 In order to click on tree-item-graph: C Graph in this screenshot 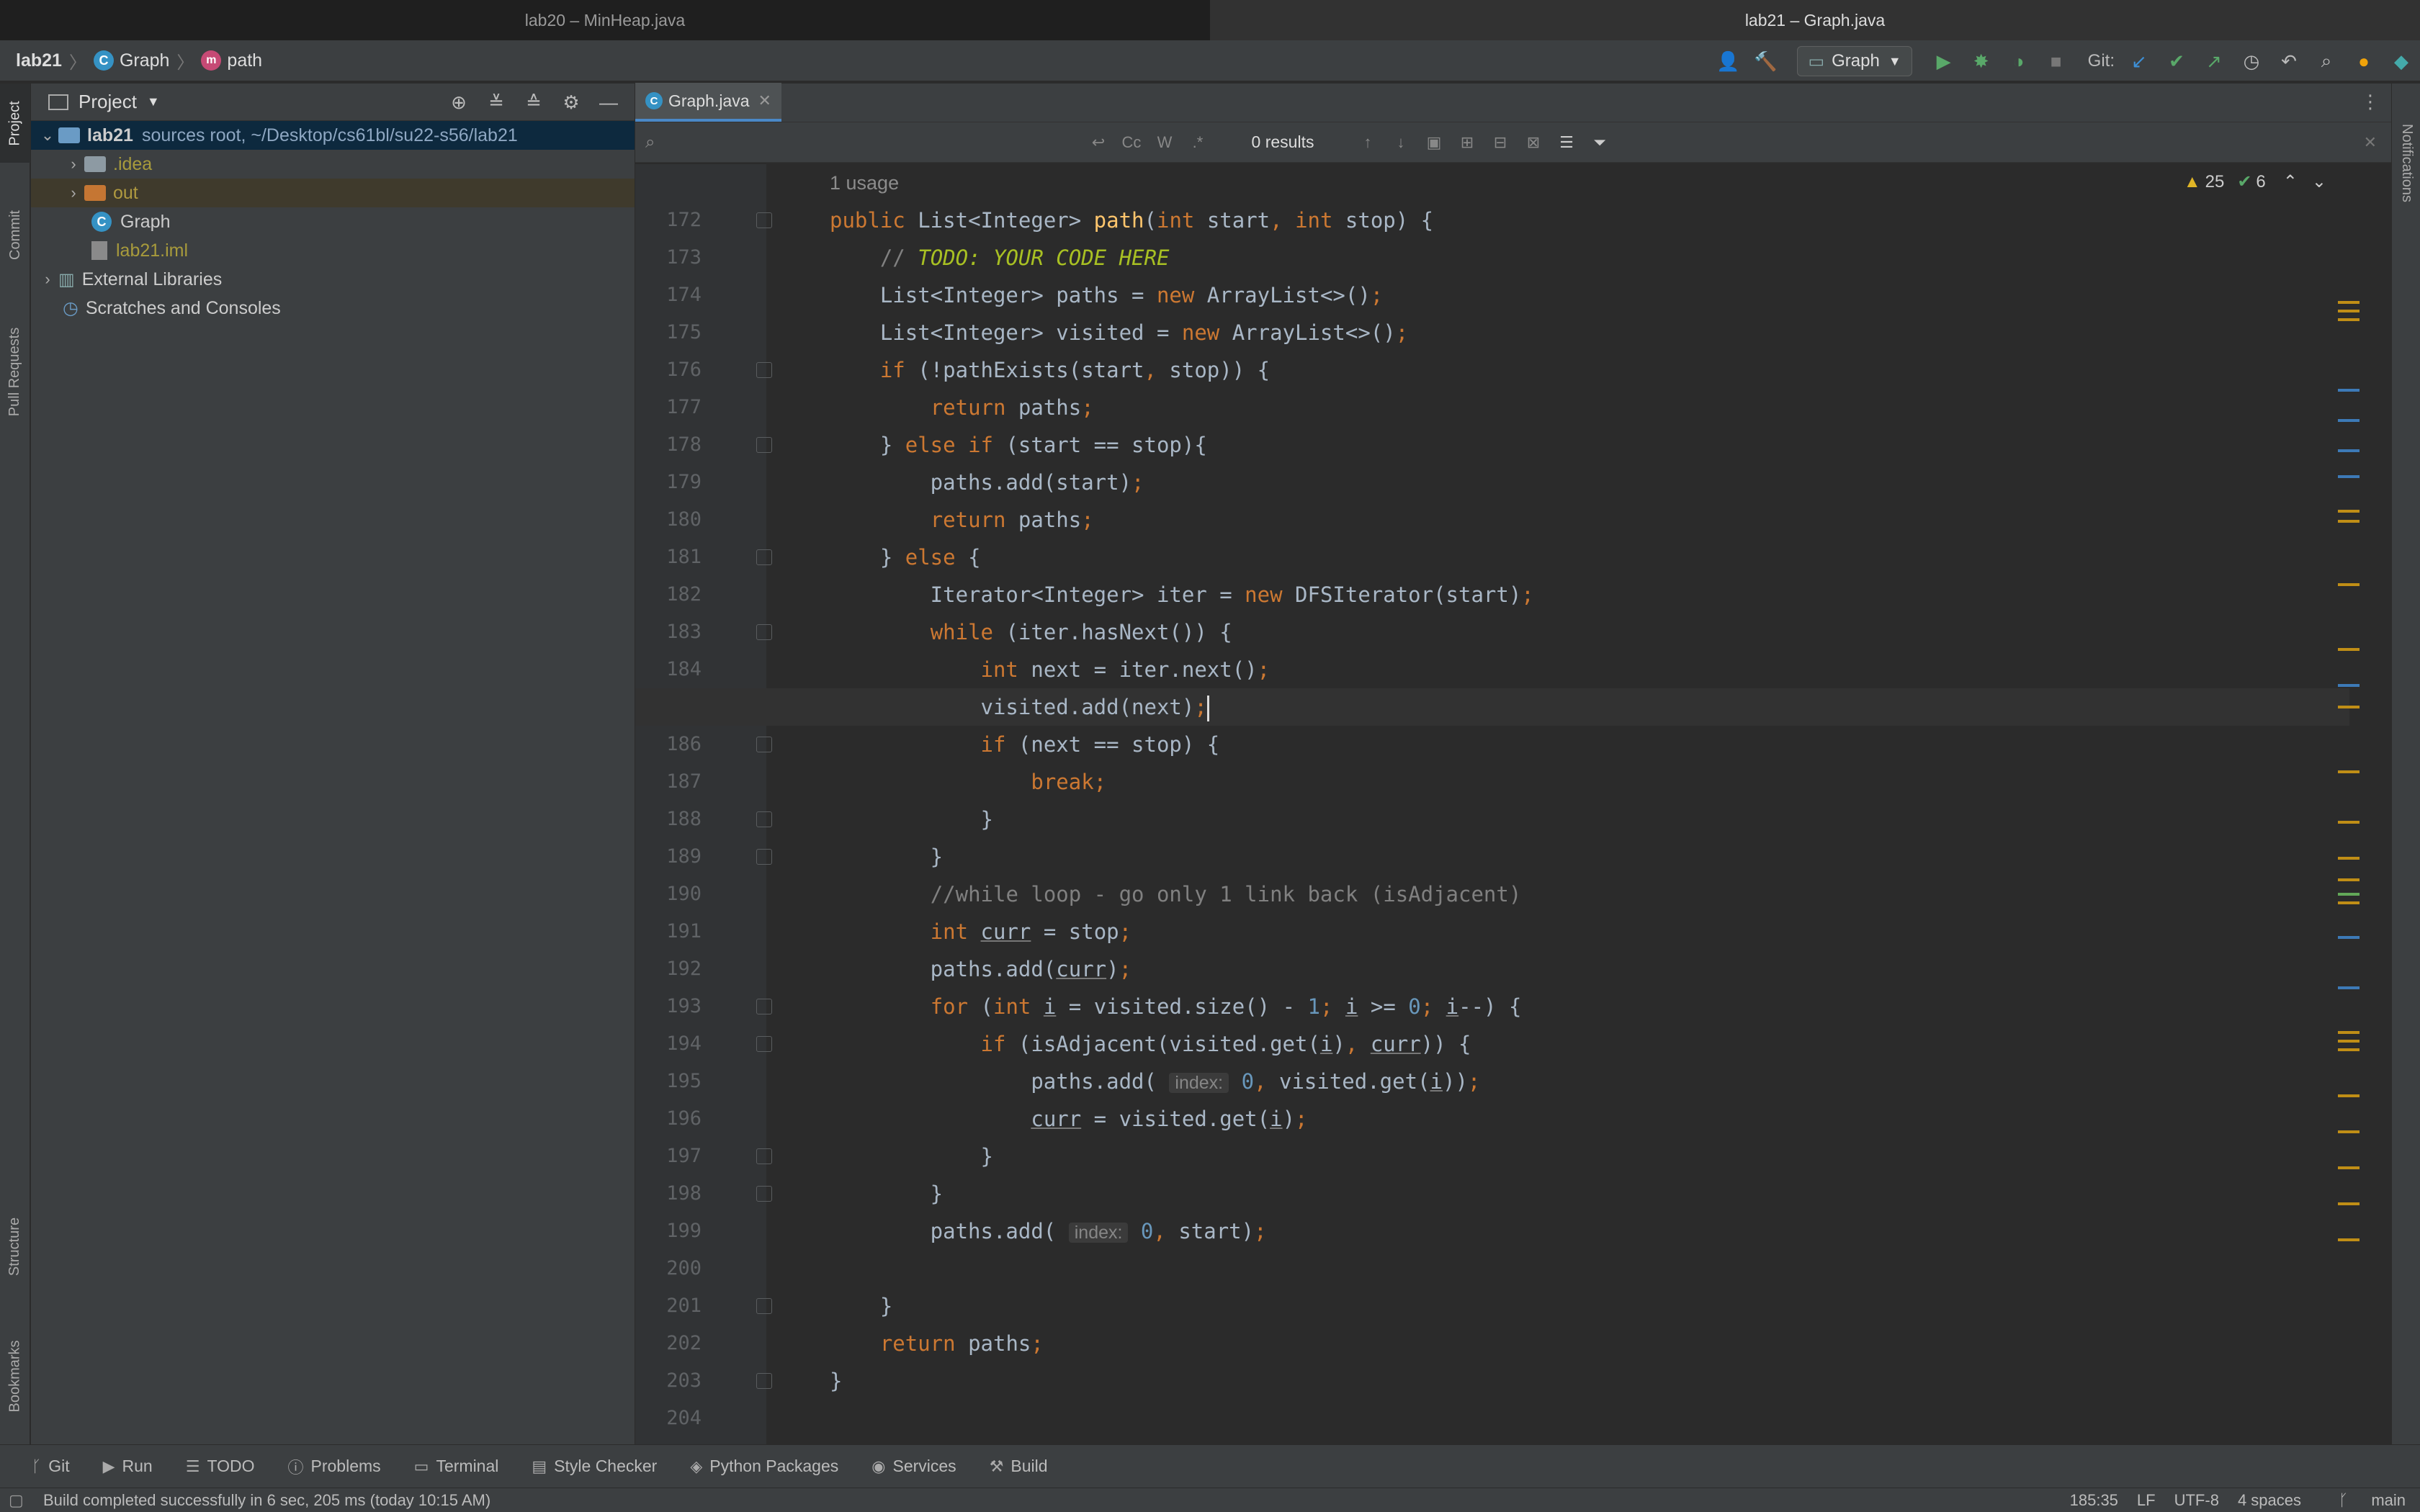, I will do `click(333, 221)`.